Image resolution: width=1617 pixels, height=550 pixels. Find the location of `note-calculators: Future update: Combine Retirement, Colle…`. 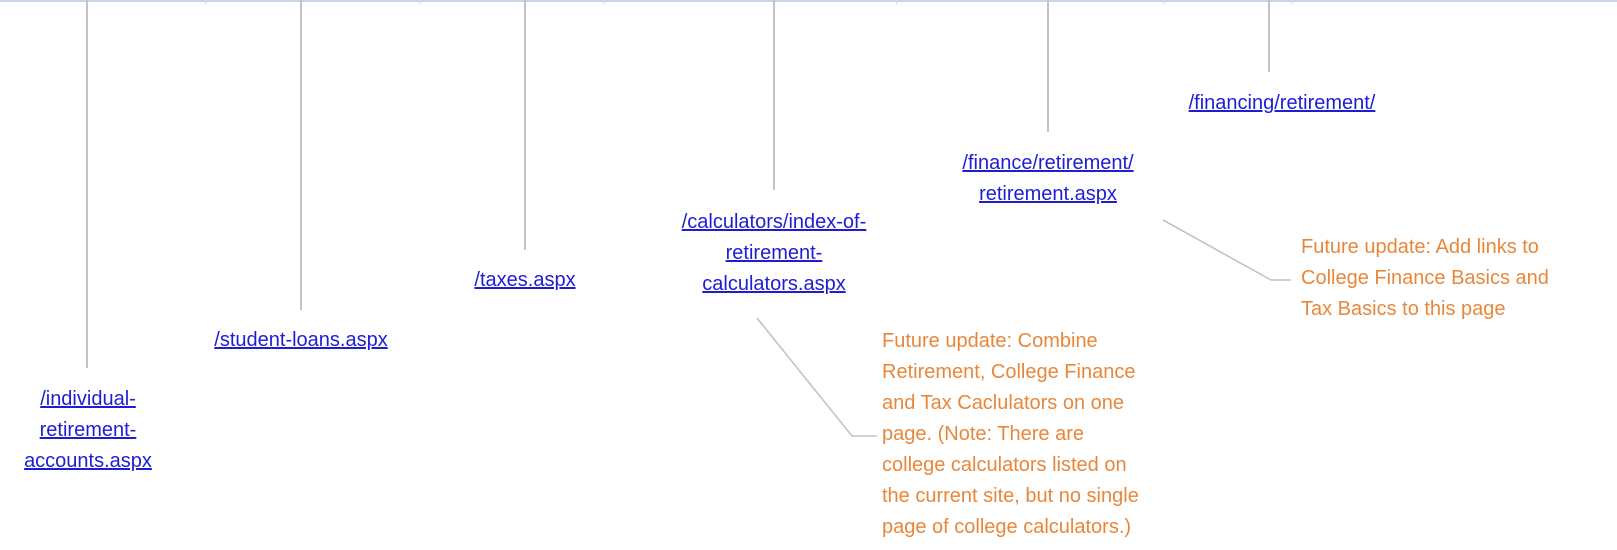

note-calculators: Future update: Combine Retirement, Colle… is located at coordinates (1010, 434).